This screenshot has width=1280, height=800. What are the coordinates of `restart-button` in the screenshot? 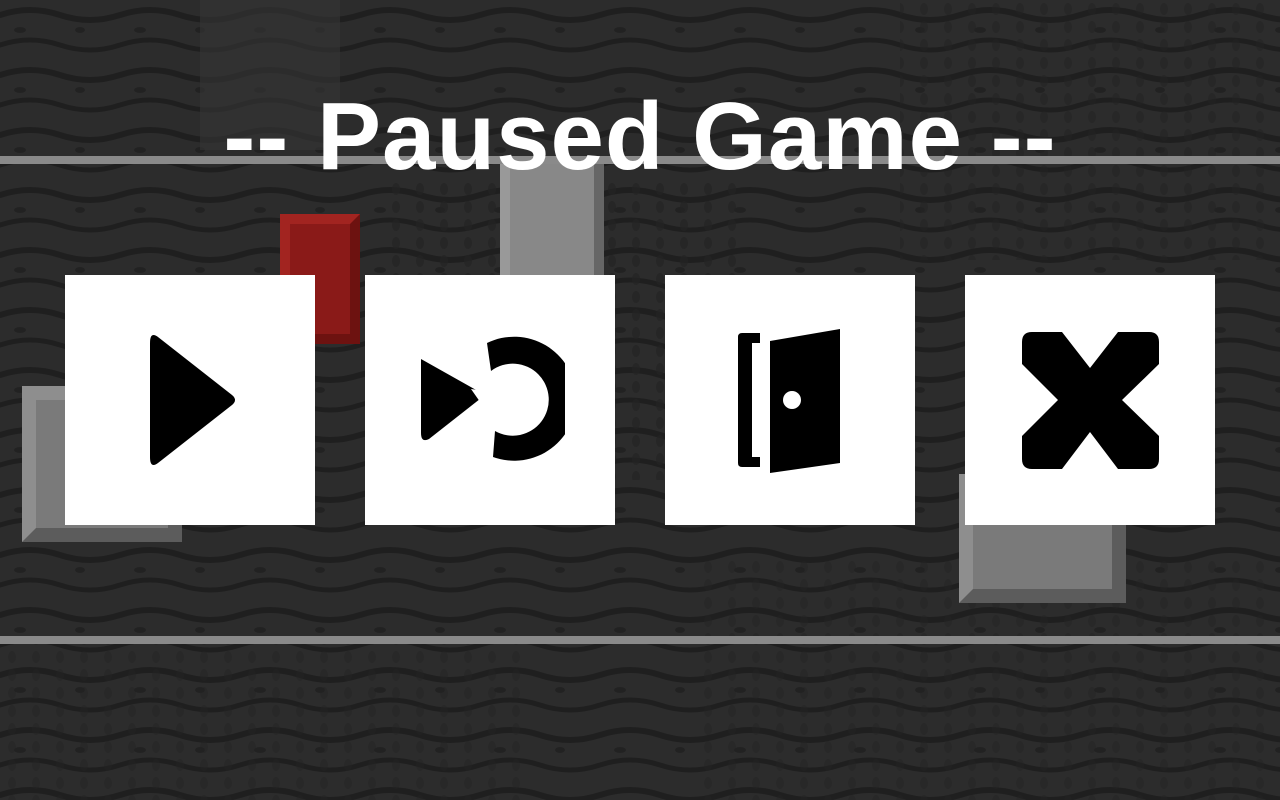 It's located at (490, 400).